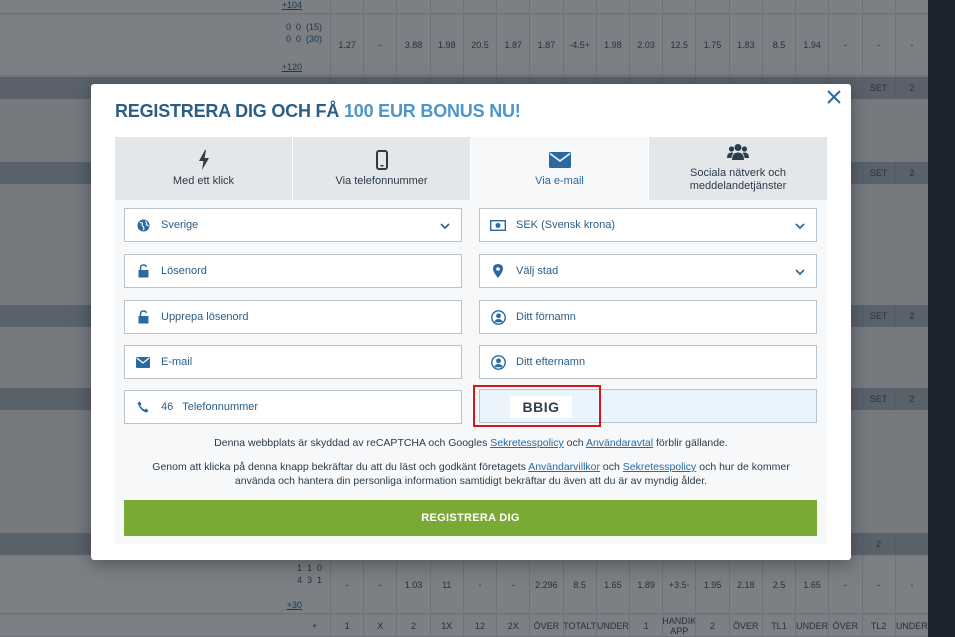 This screenshot has width=955, height=637. I want to click on currency-value: SEK (Svensk krona), so click(566, 225).